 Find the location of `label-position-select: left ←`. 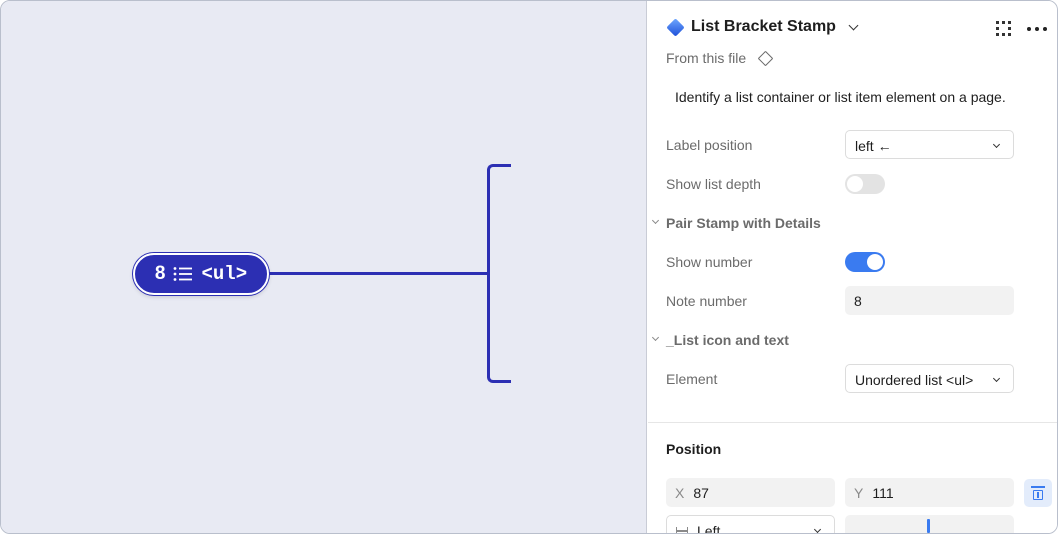

label-position-select: left ← is located at coordinates (929, 144).